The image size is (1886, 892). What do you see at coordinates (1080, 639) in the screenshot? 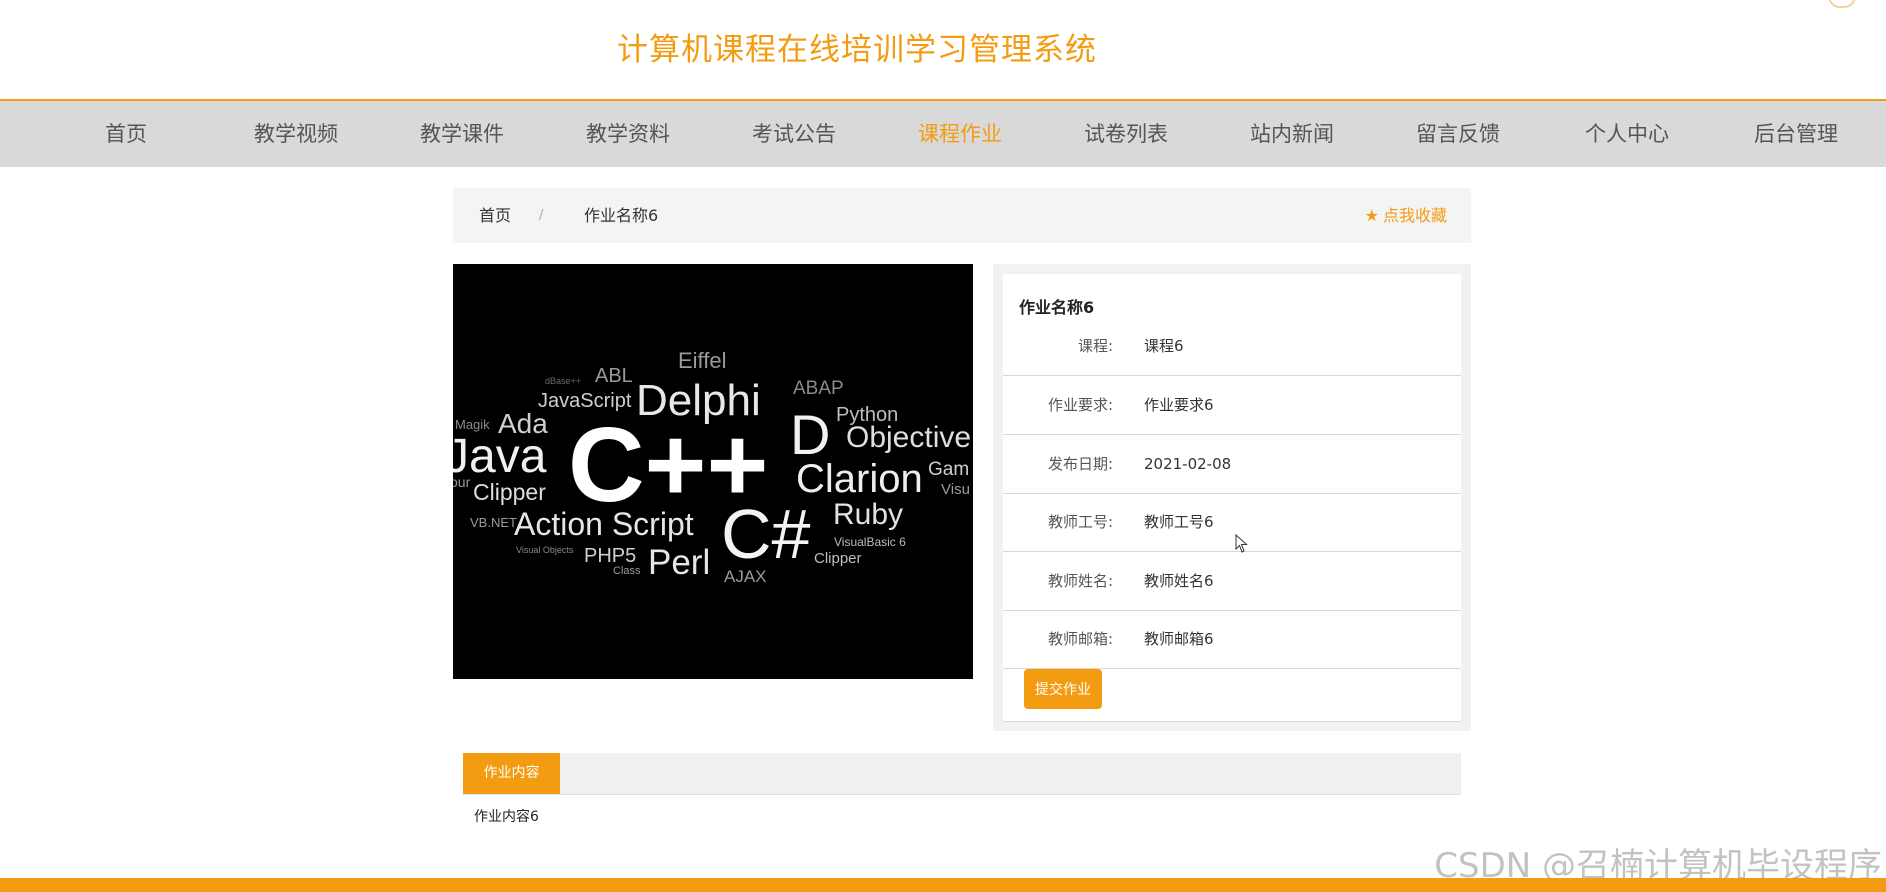
I see `detail-label-teacher-email: 教师邮箱:` at bounding box center [1080, 639].